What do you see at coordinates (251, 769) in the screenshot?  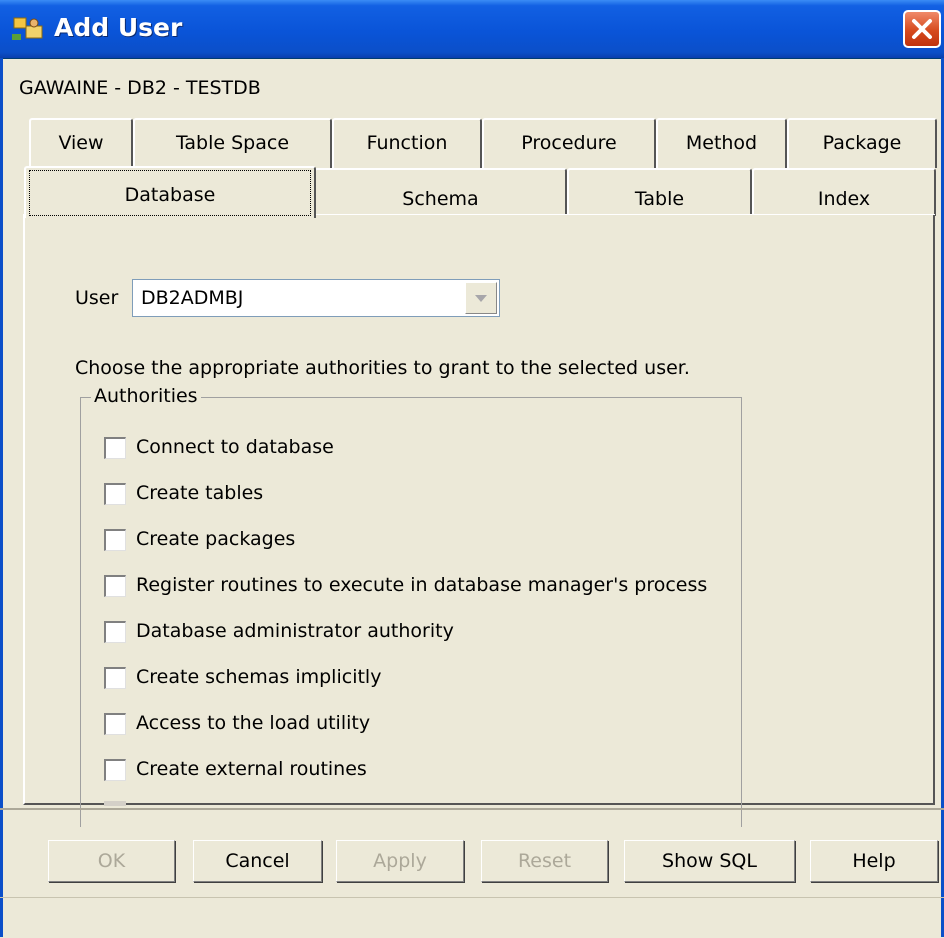 I see `checkbox-label: Create external routines` at bounding box center [251, 769].